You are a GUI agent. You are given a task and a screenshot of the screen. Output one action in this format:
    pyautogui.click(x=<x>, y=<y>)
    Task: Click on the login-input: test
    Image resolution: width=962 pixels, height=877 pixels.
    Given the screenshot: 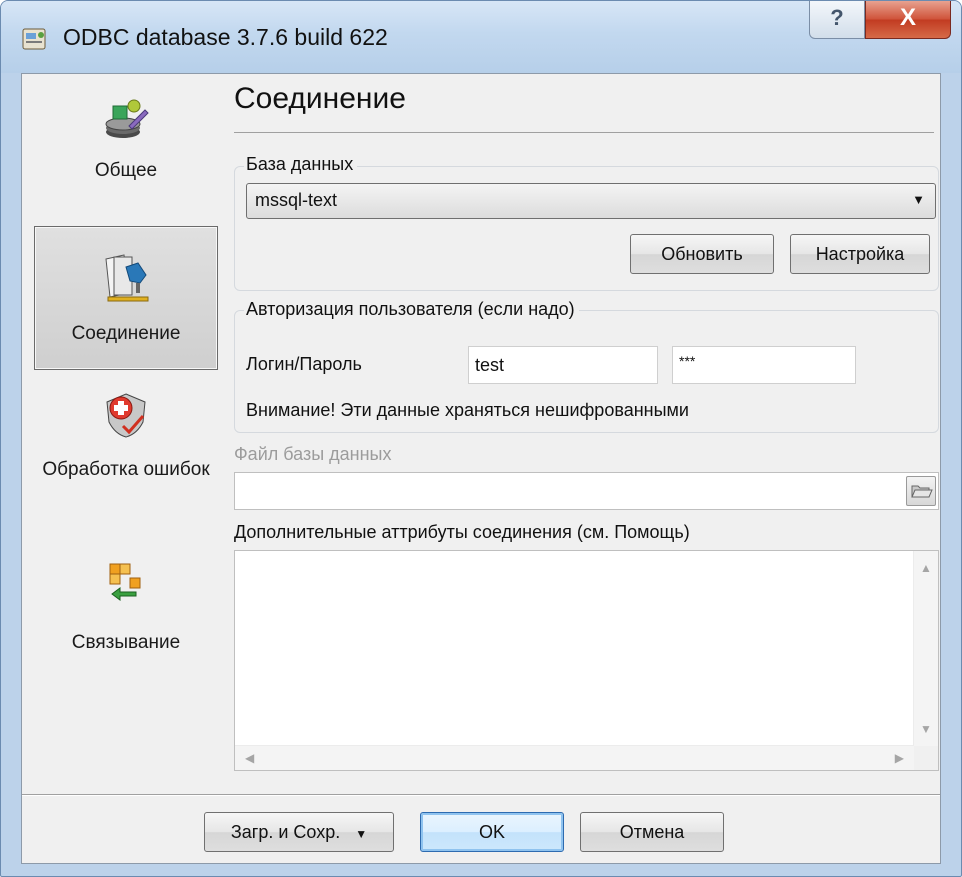 What is the action you would take?
    pyautogui.click(x=563, y=365)
    